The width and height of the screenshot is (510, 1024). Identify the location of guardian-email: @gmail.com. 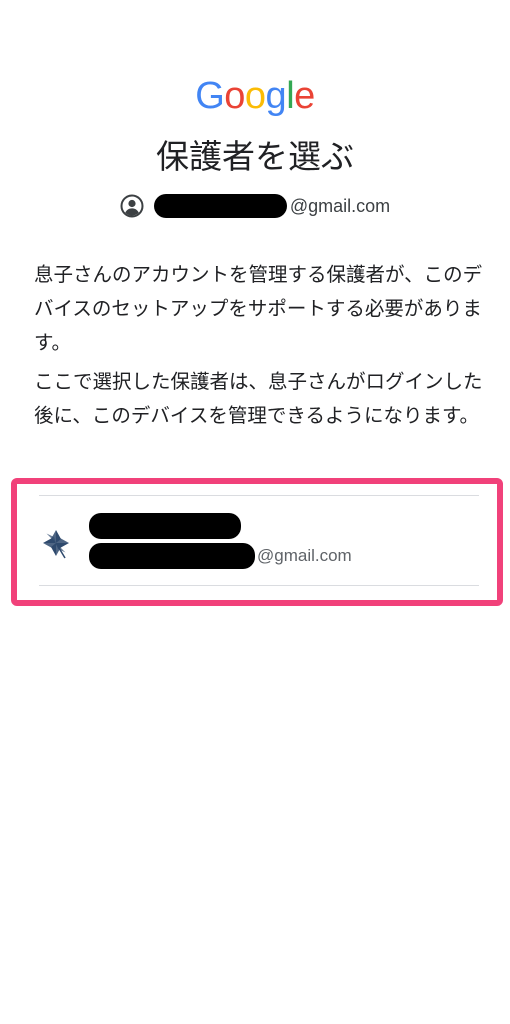
(220, 556).